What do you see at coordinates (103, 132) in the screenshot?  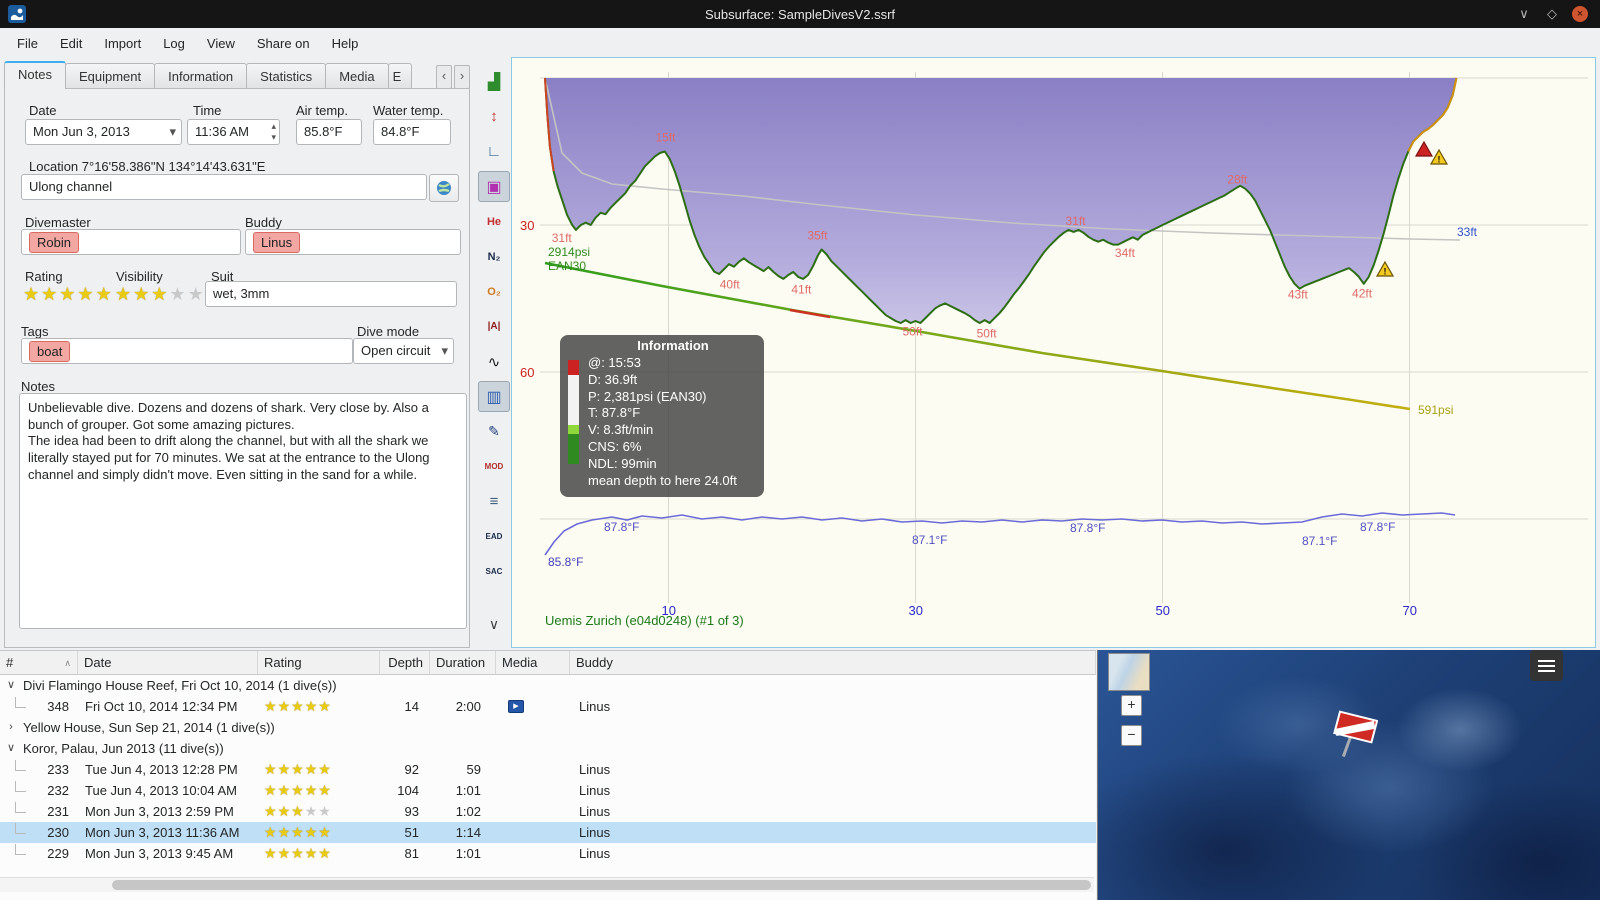 I see `date-select: Mon Jun 3, 2013 ▾` at bounding box center [103, 132].